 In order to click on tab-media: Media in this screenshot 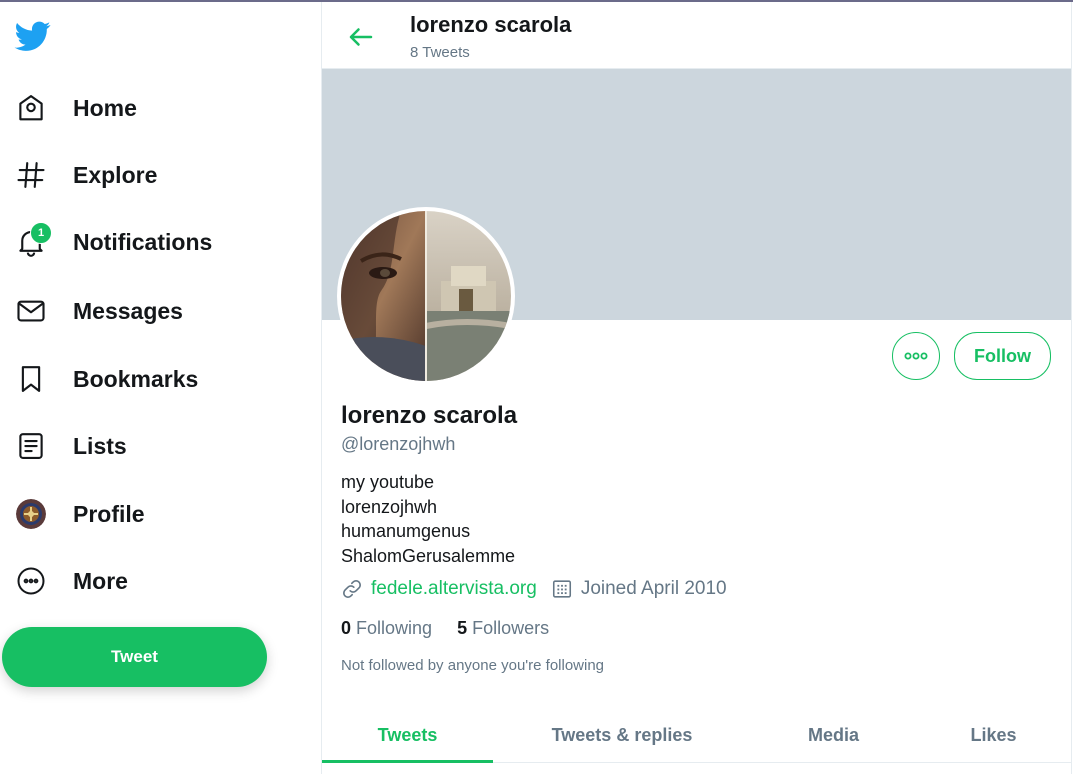, I will do `click(833, 735)`.